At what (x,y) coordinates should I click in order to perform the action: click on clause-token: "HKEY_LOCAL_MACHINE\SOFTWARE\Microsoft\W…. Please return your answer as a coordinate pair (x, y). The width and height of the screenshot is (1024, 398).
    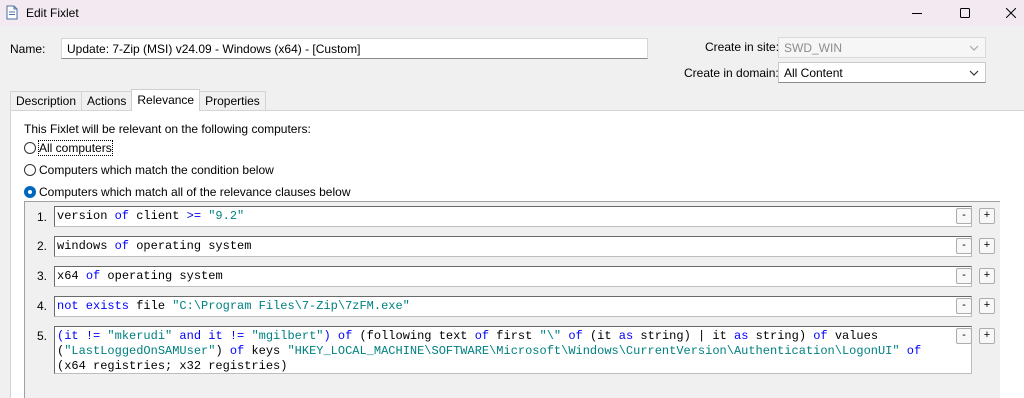
    Looking at the image, I should click on (593, 351).